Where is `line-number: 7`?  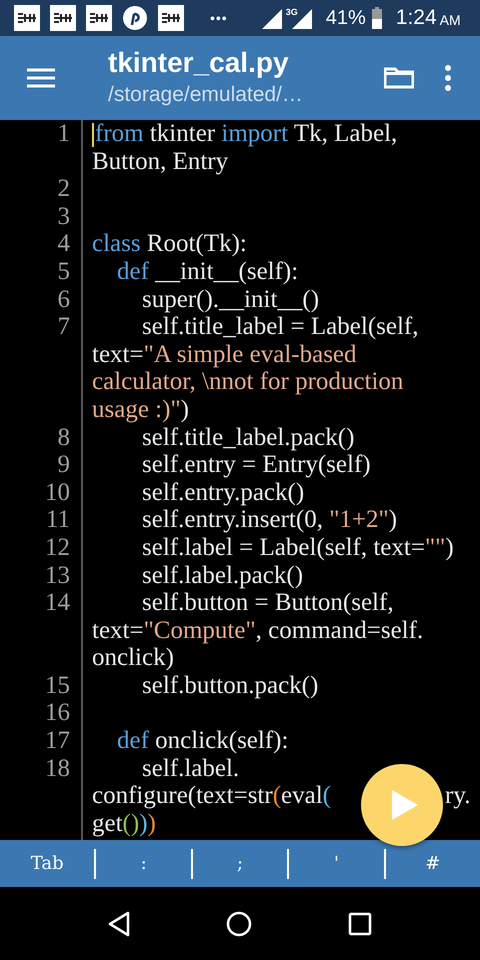 line-number: 7 is located at coordinates (63, 327).